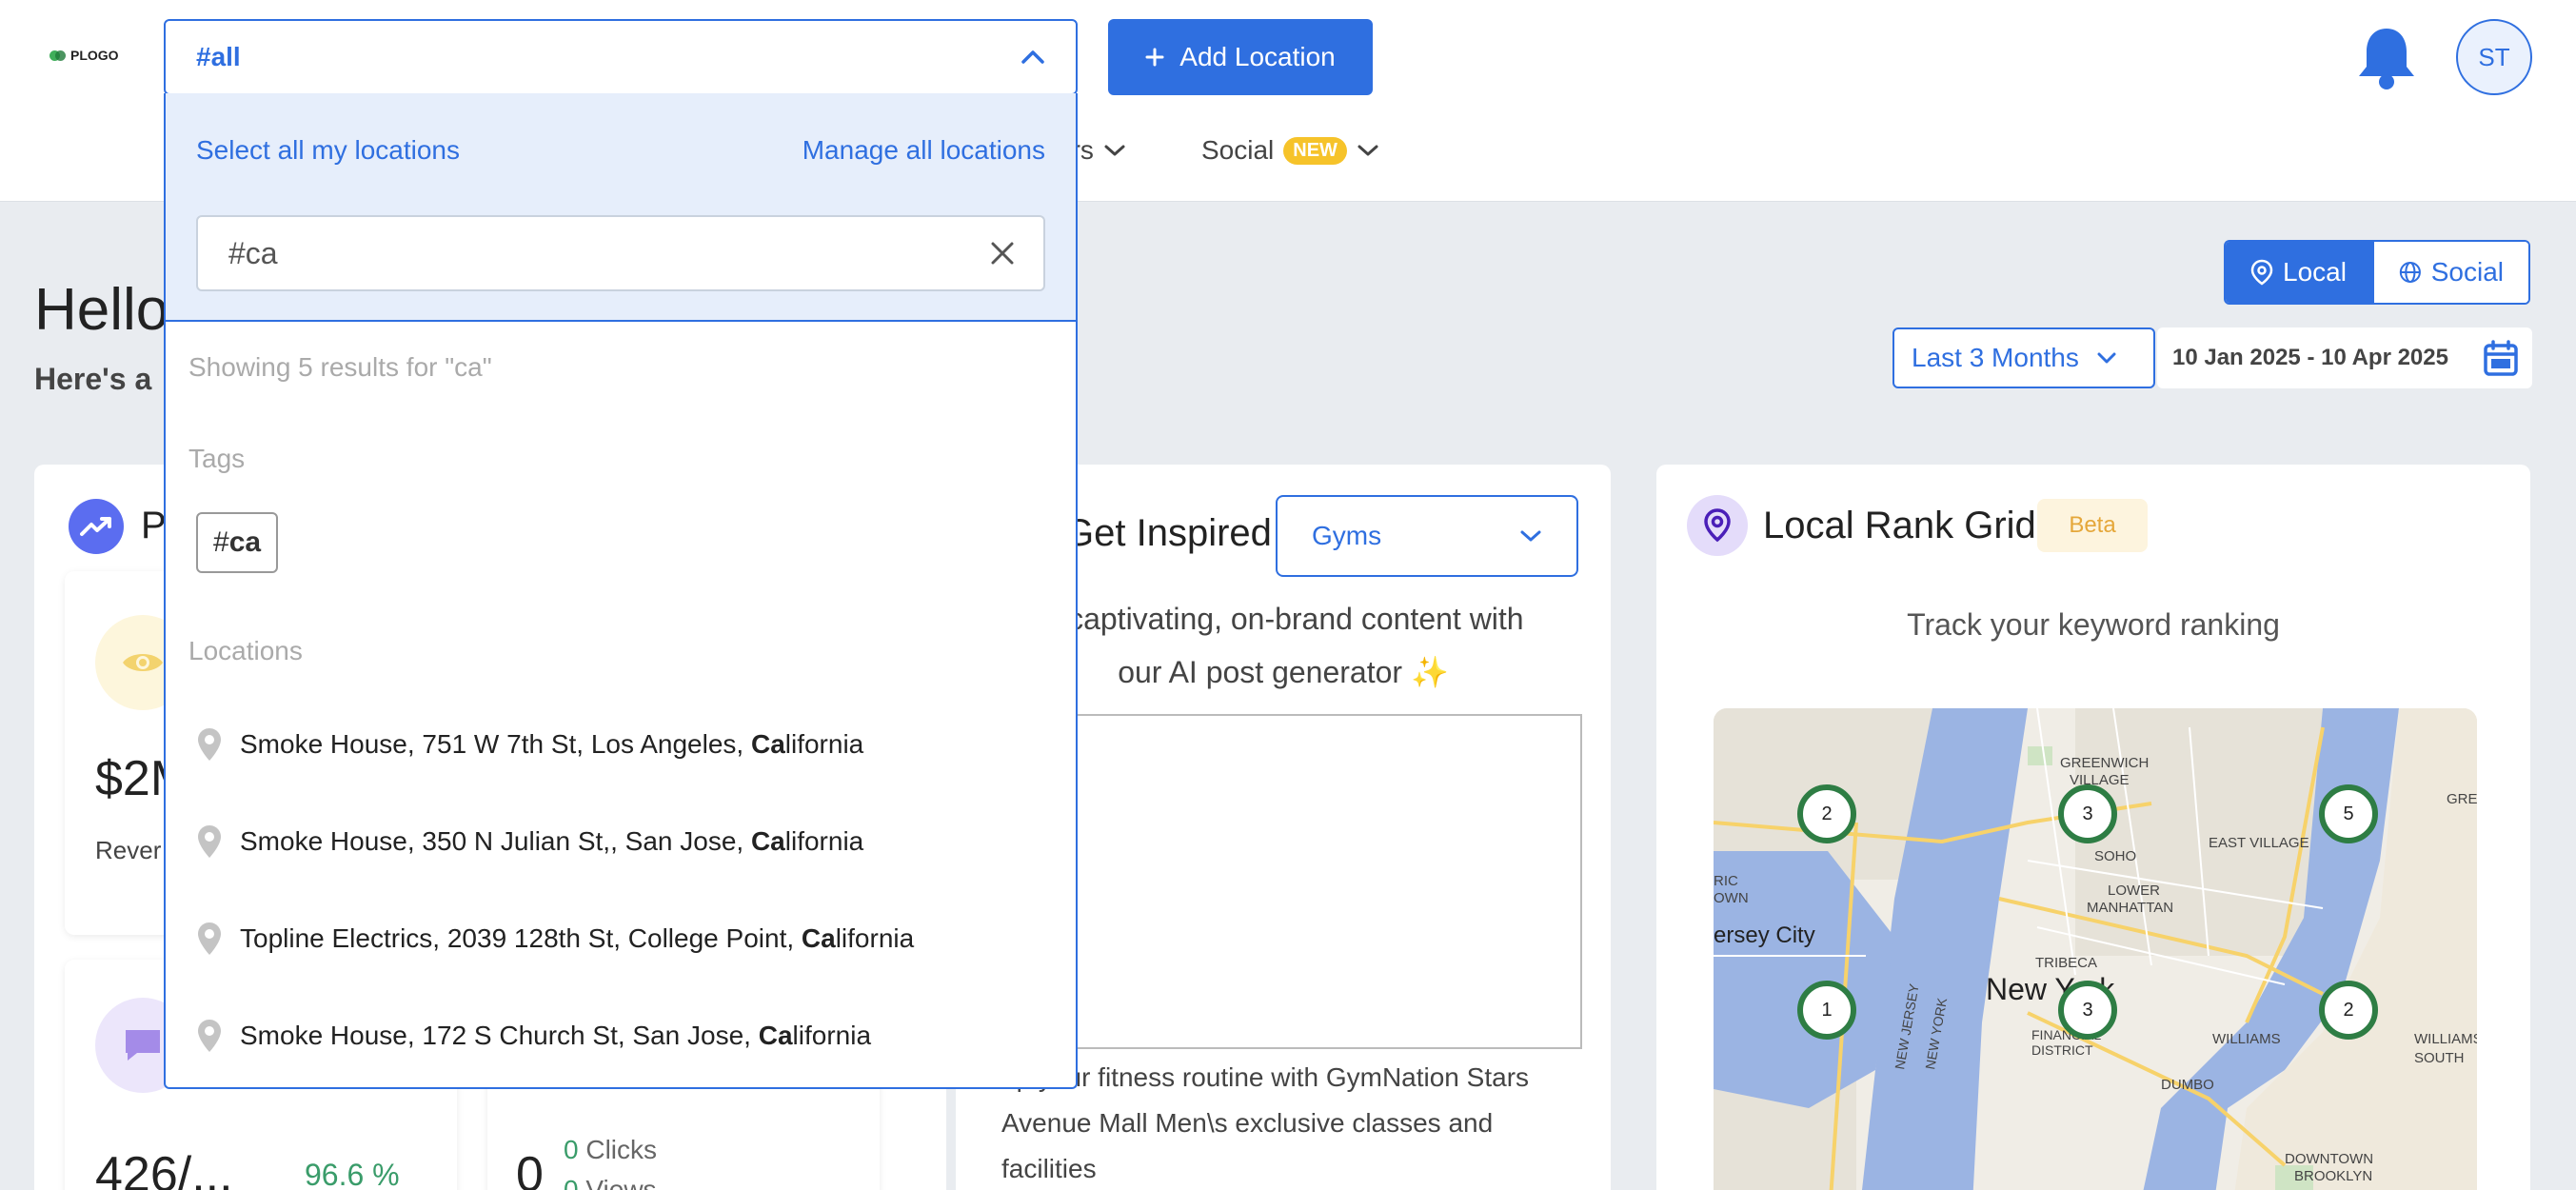 This screenshot has height=1190, width=2576. I want to click on date-range-text: 10 Jan 2025 - 10 Apr 2025, so click(2310, 357).